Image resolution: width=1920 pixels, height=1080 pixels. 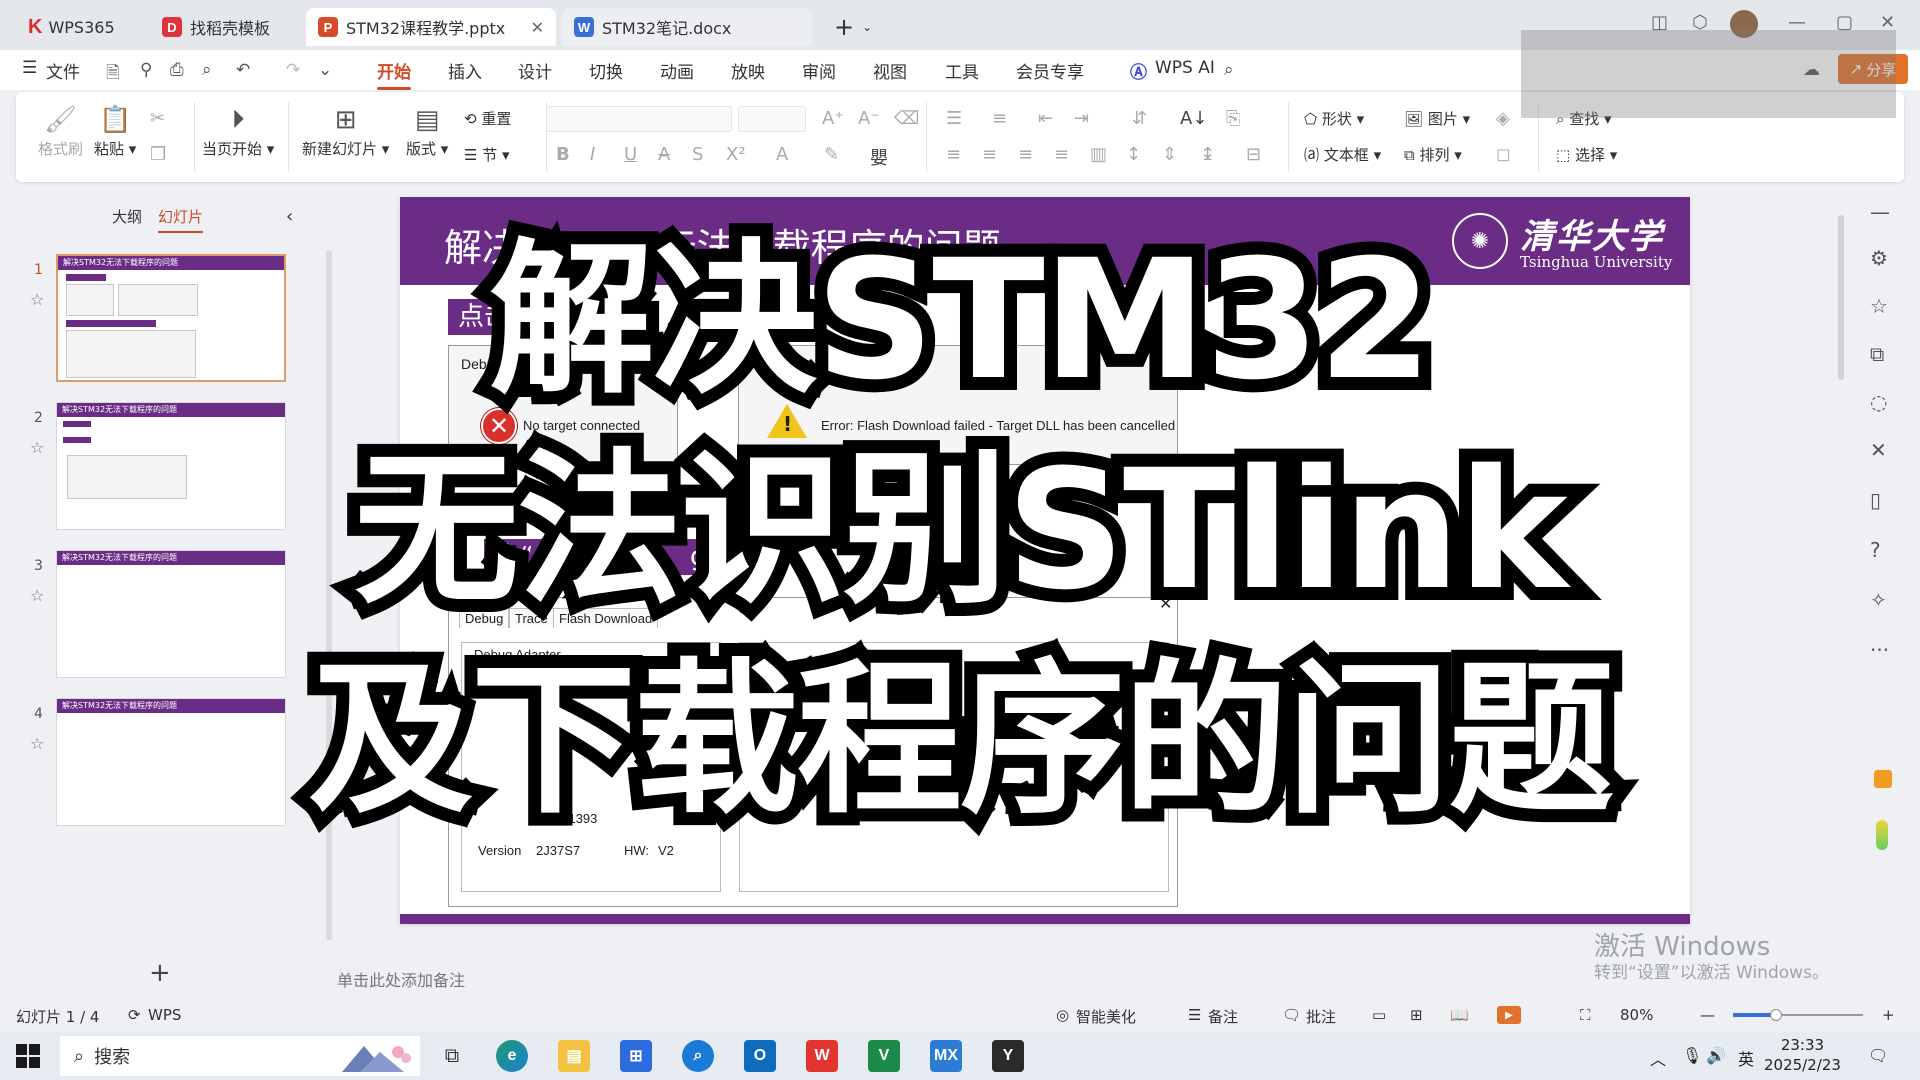 What do you see at coordinates (243, 70) in the screenshot?
I see `undo-icon: ↶` at bounding box center [243, 70].